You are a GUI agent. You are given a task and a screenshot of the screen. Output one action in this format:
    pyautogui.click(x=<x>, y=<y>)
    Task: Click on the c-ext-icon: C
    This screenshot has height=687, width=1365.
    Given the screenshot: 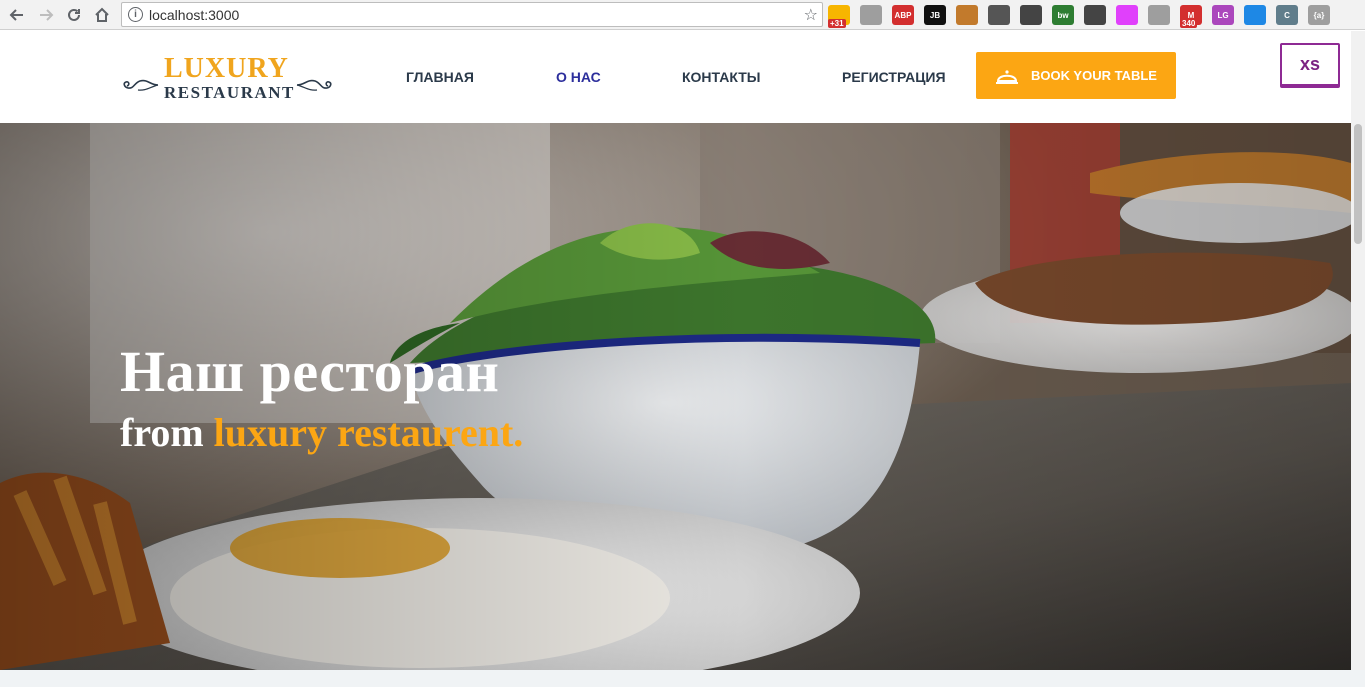 What is the action you would take?
    pyautogui.click(x=1287, y=15)
    